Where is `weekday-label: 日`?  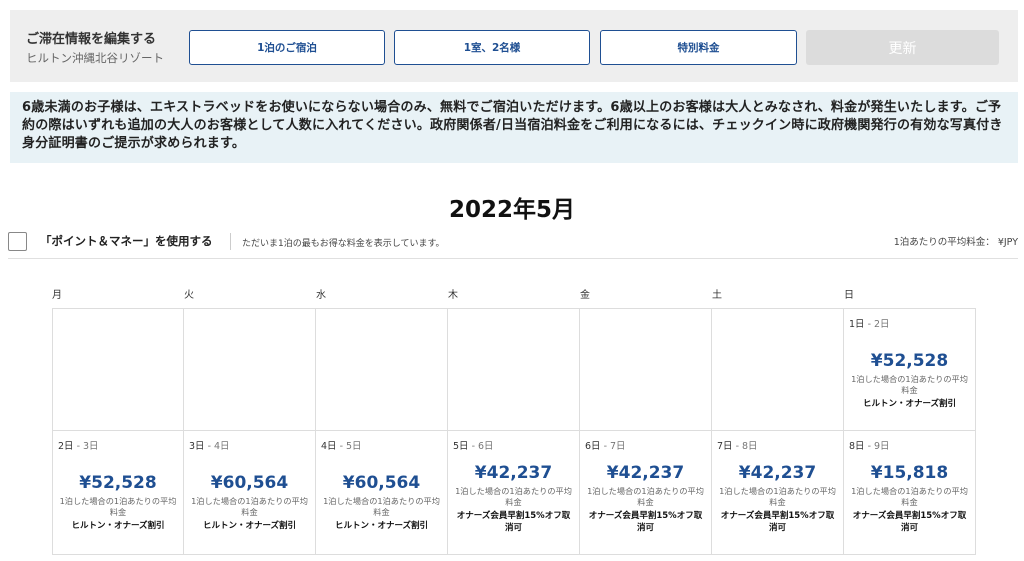 weekday-label: 日 is located at coordinates (849, 295).